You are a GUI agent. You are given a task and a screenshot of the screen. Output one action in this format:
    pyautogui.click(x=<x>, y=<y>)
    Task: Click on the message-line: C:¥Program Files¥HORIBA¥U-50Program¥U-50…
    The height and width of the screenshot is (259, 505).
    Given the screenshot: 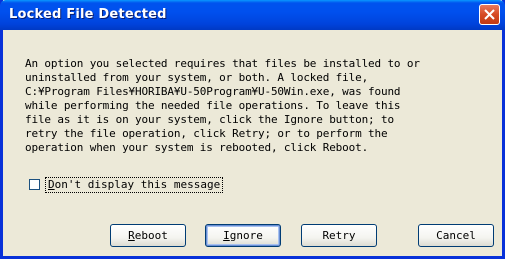 What is the action you would take?
    pyautogui.click(x=213, y=91)
    